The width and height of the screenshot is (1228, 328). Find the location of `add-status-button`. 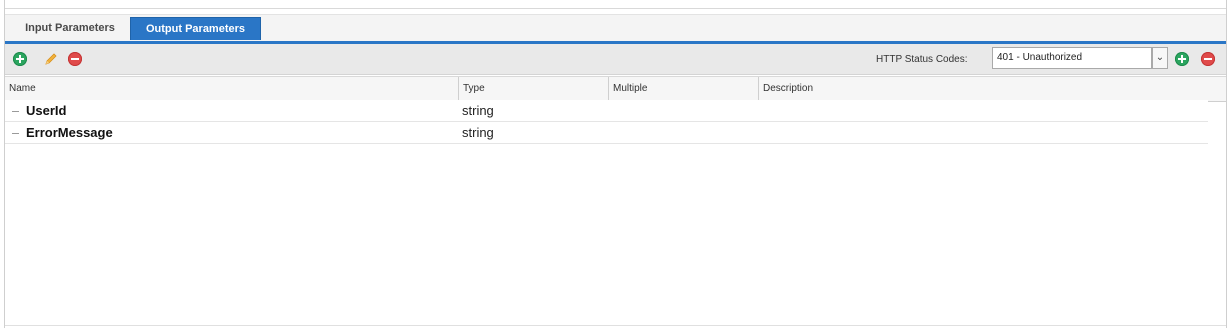

add-status-button is located at coordinates (1182, 59).